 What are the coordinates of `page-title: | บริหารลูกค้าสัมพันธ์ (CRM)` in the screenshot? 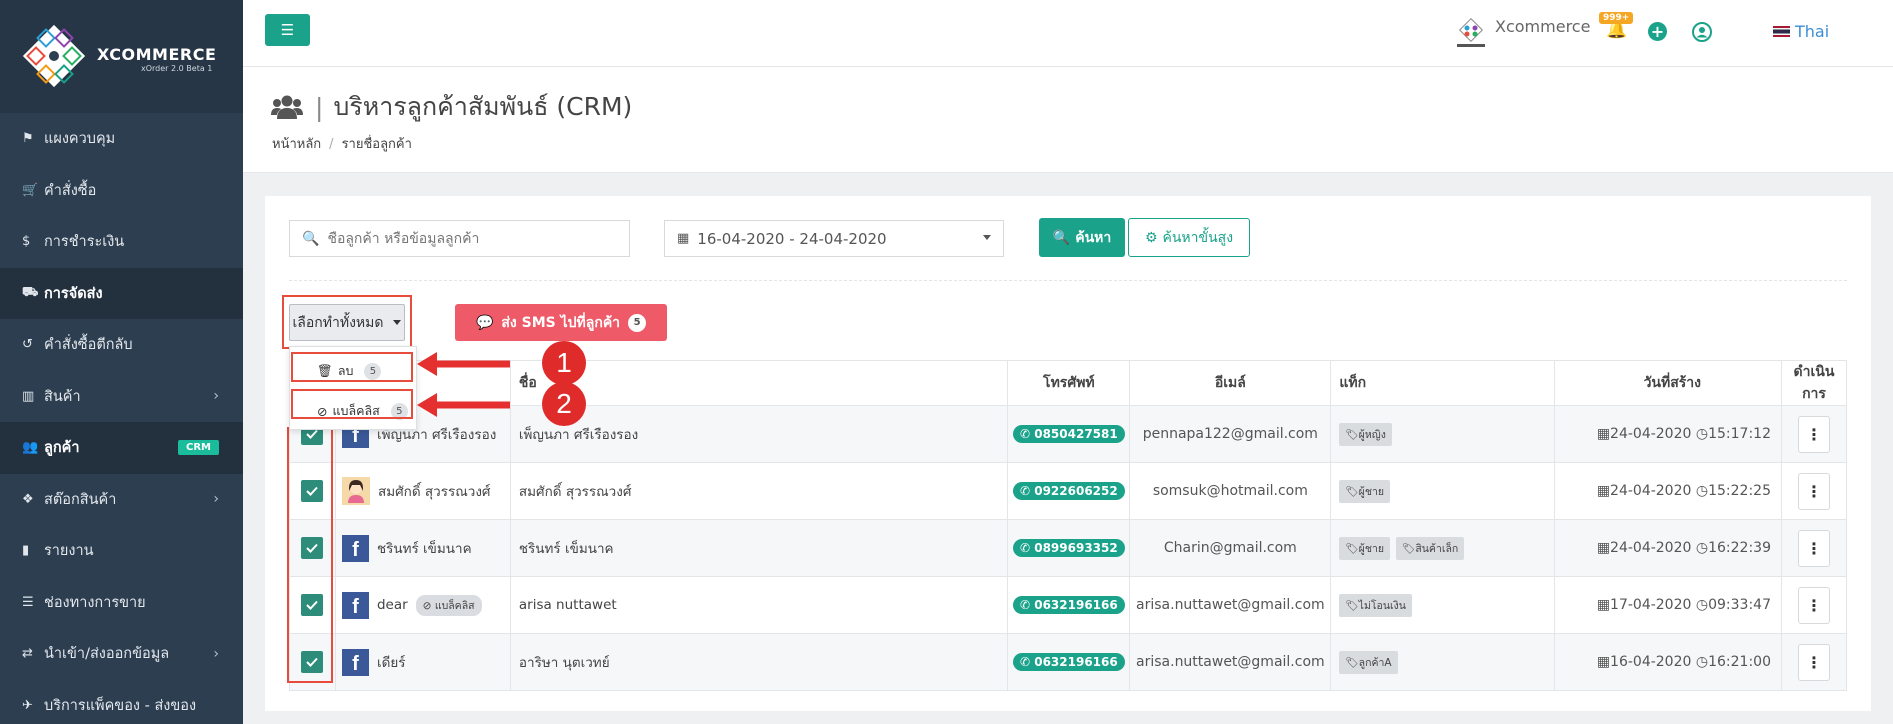 It's located at (451, 107).